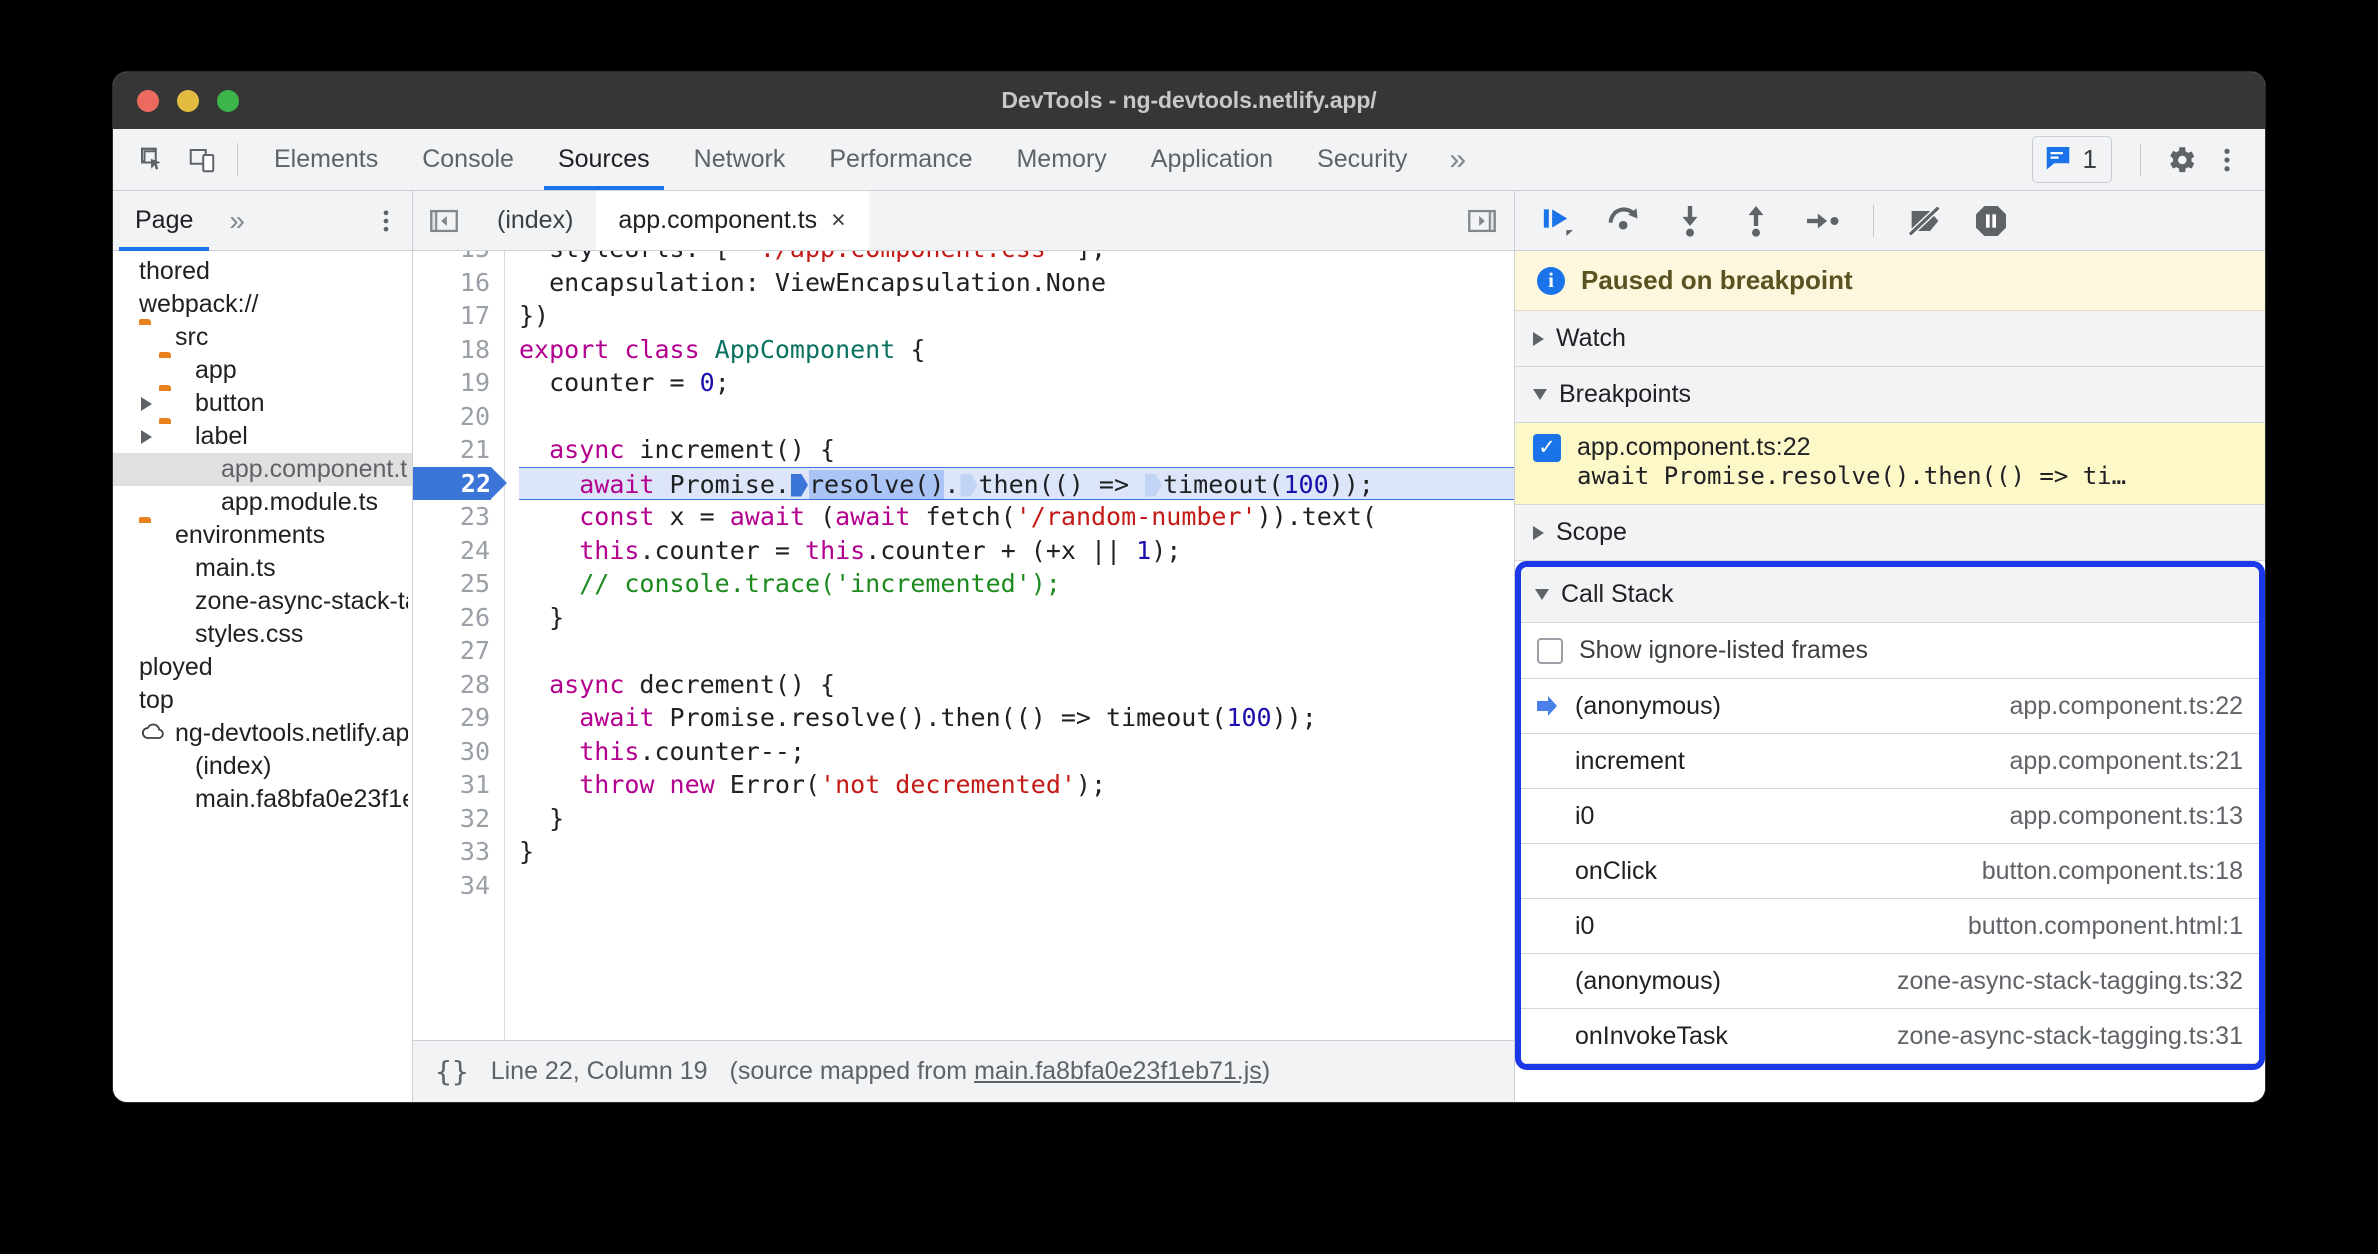 This screenshot has width=2378, height=1254. I want to click on line-number: 22, so click(460, 483).